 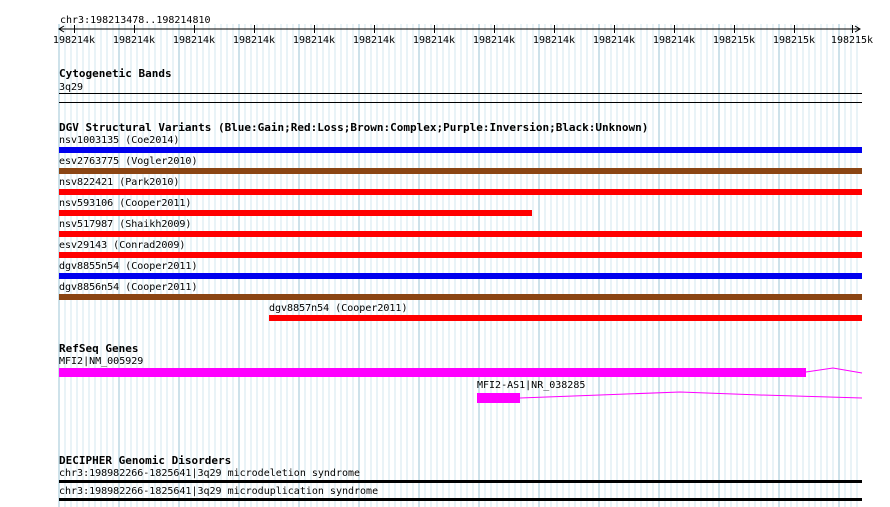 What do you see at coordinates (460, 499) in the screenshot?
I see `decipher-bar-microduplication` at bounding box center [460, 499].